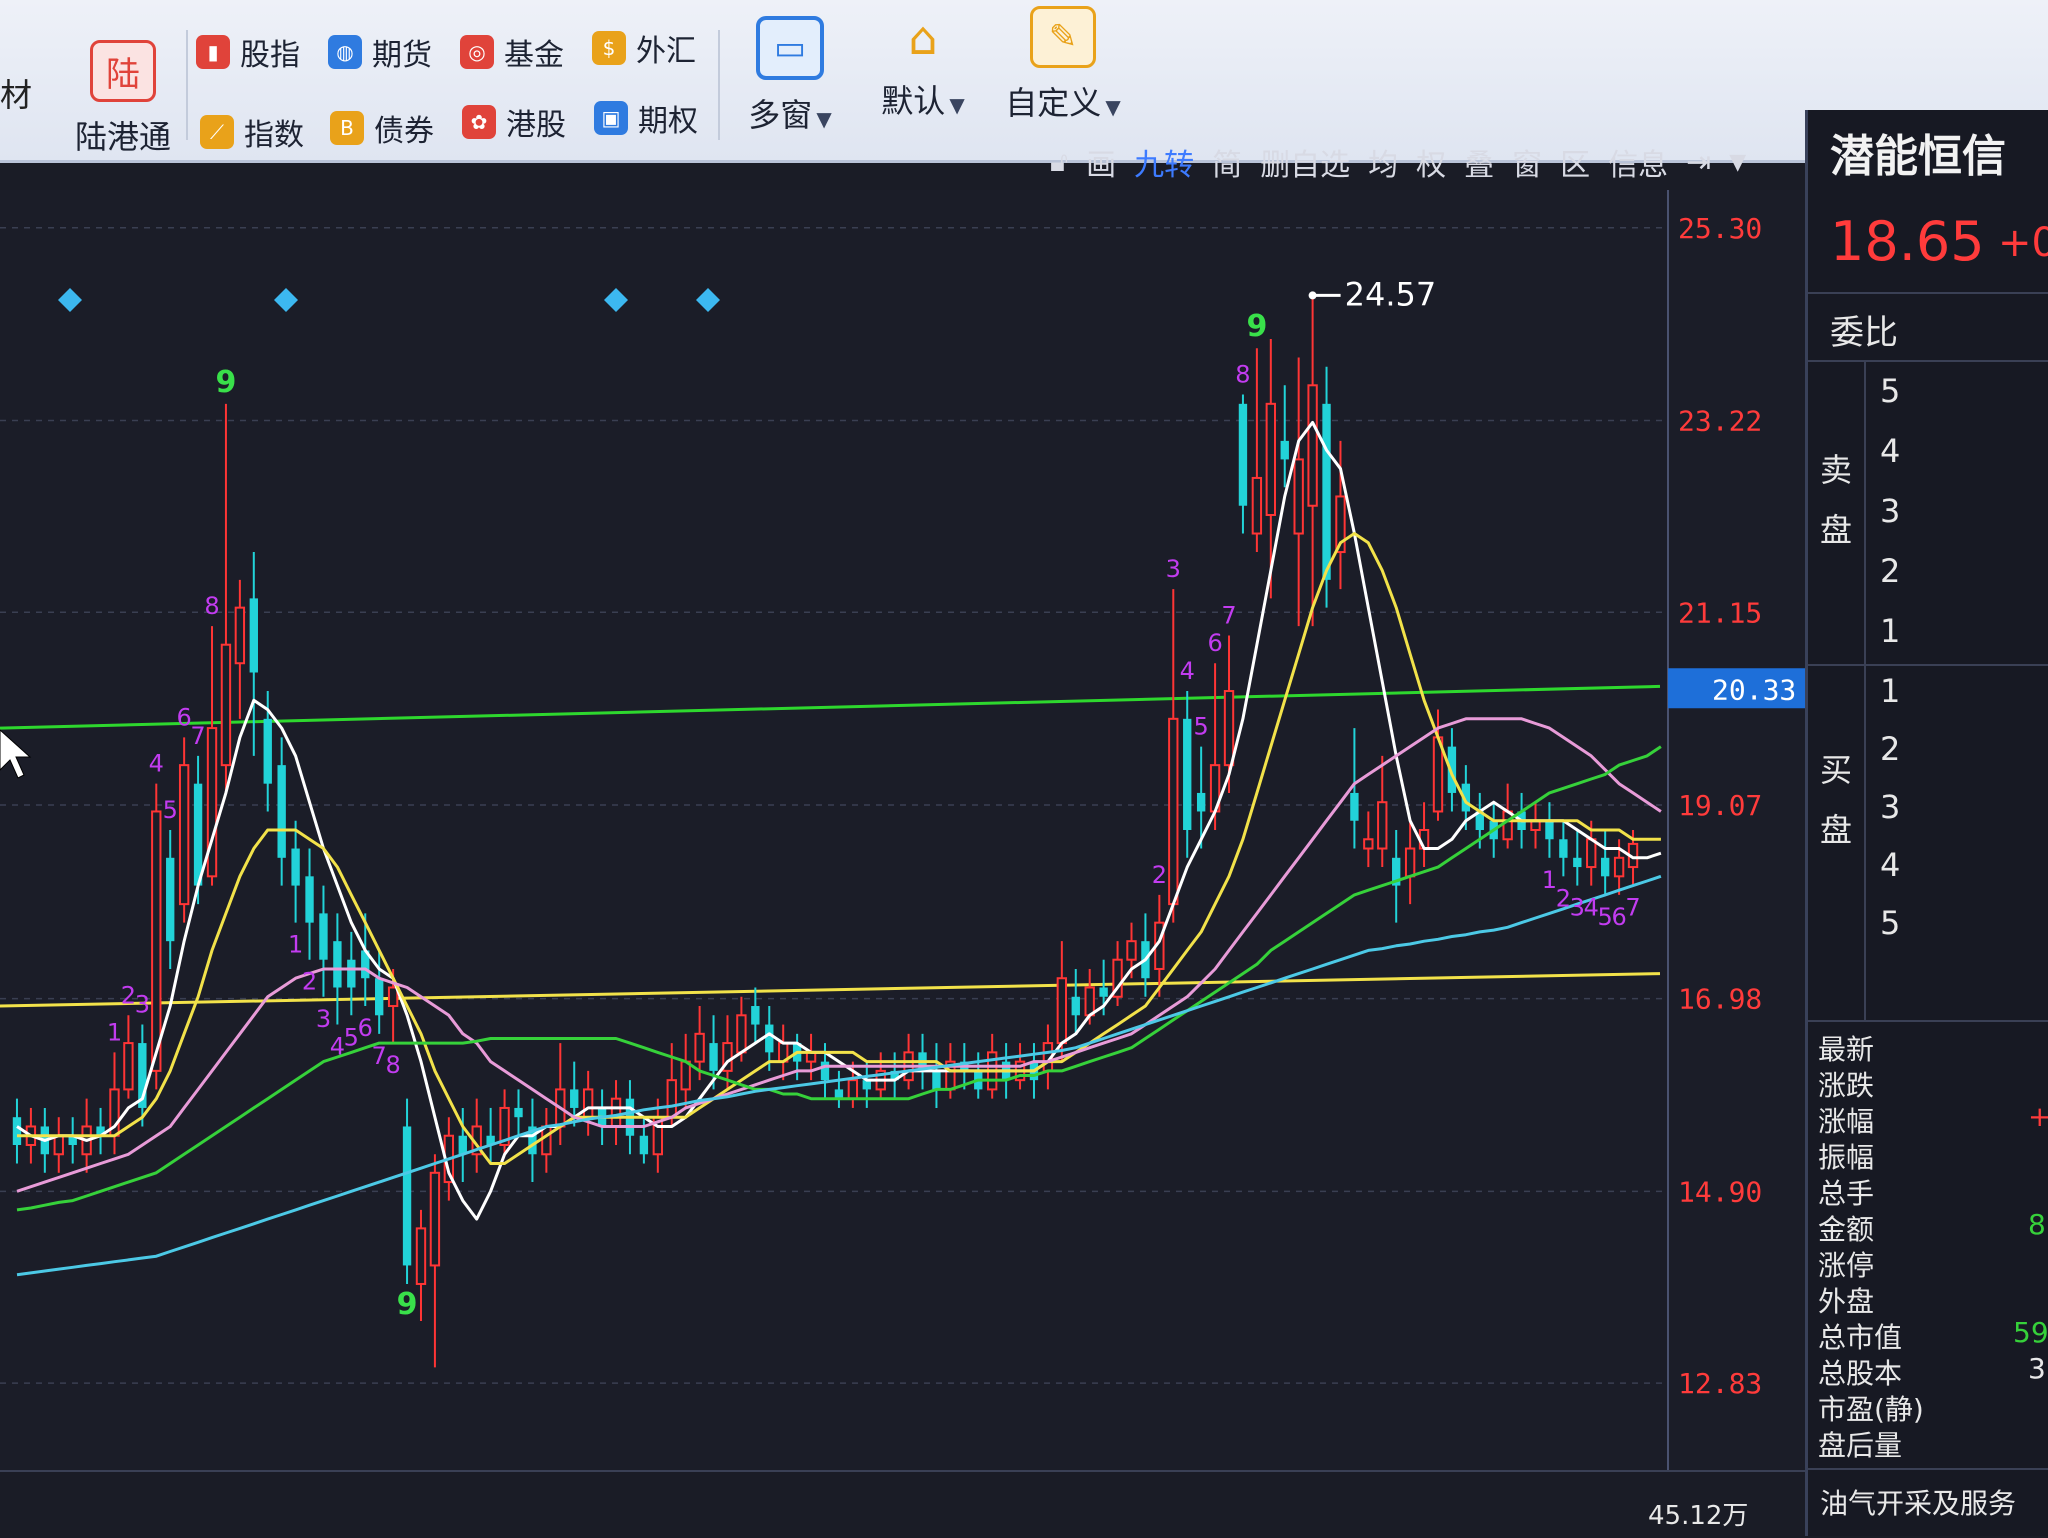 The height and width of the screenshot is (1538, 2048). I want to click on stat-amount-value: 8, so click(2037, 1224).